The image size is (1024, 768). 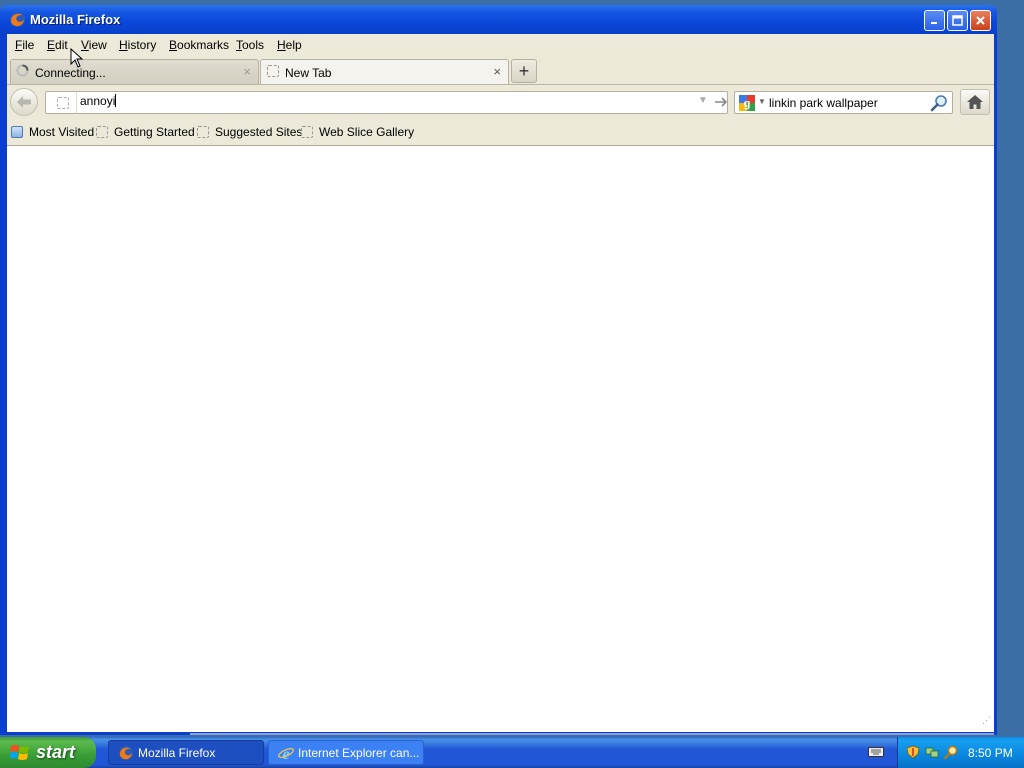 I want to click on clock: 8:50 PM, so click(x=990, y=753).